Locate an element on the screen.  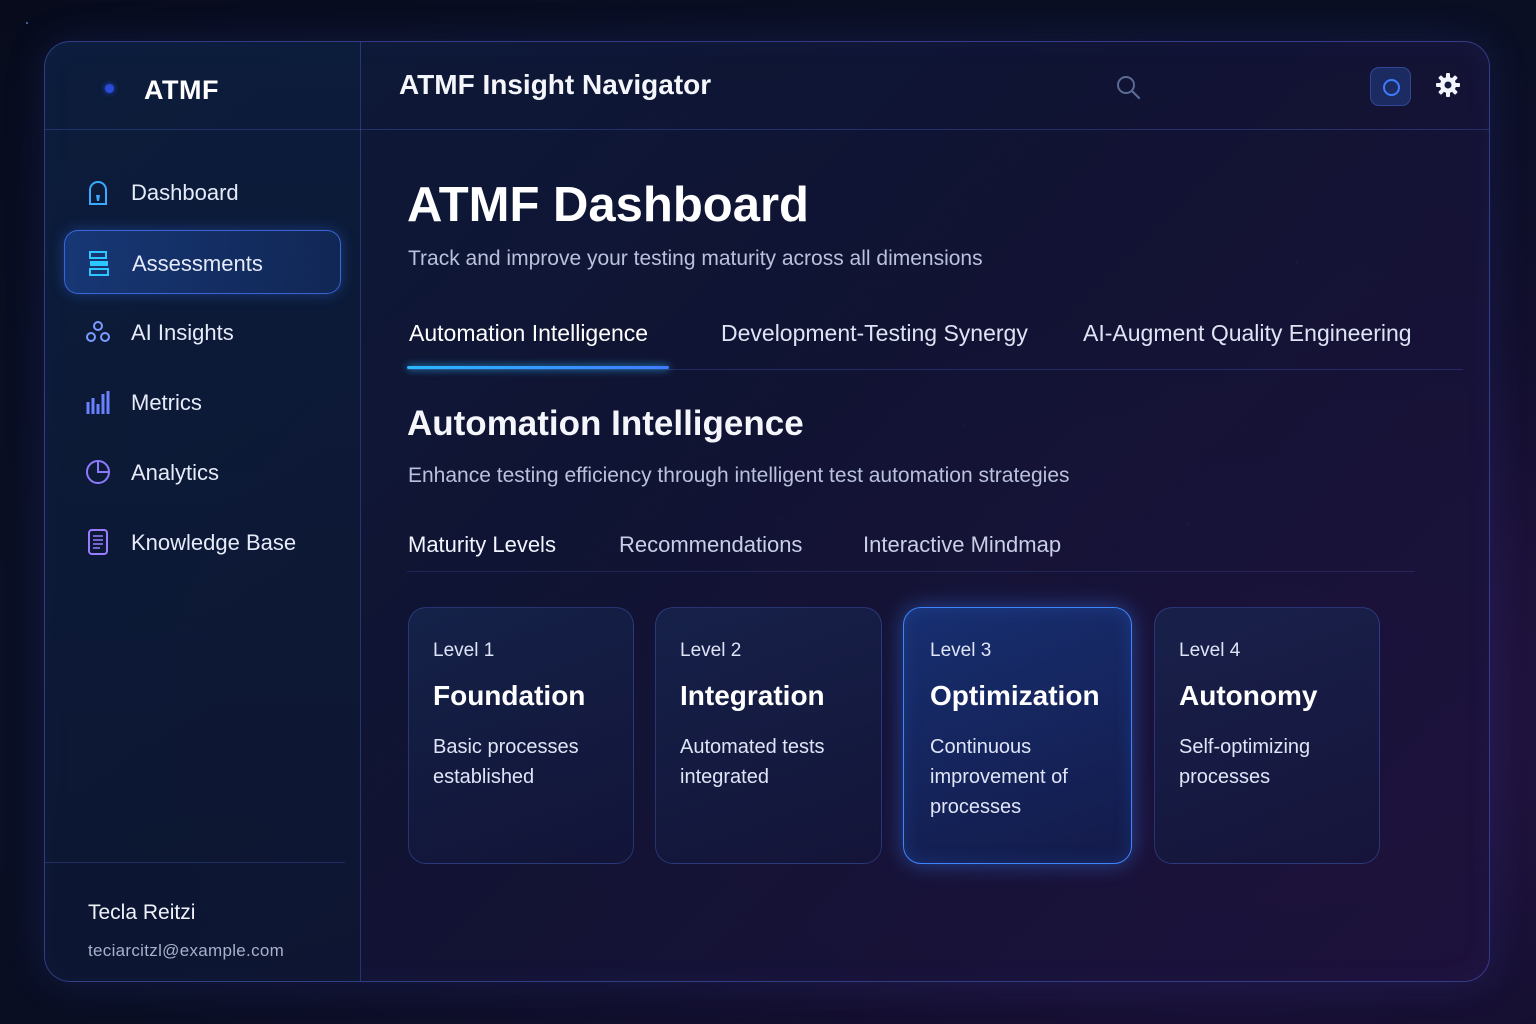
brand-name: ATMF is located at coordinates (181, 90).